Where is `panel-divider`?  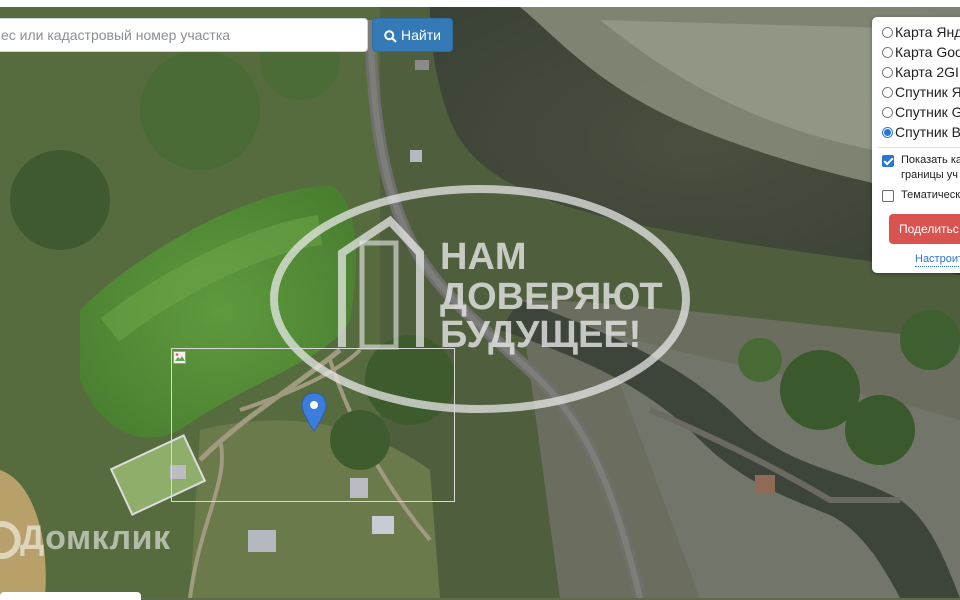 panel-divider is located at coordinates (919, 147).